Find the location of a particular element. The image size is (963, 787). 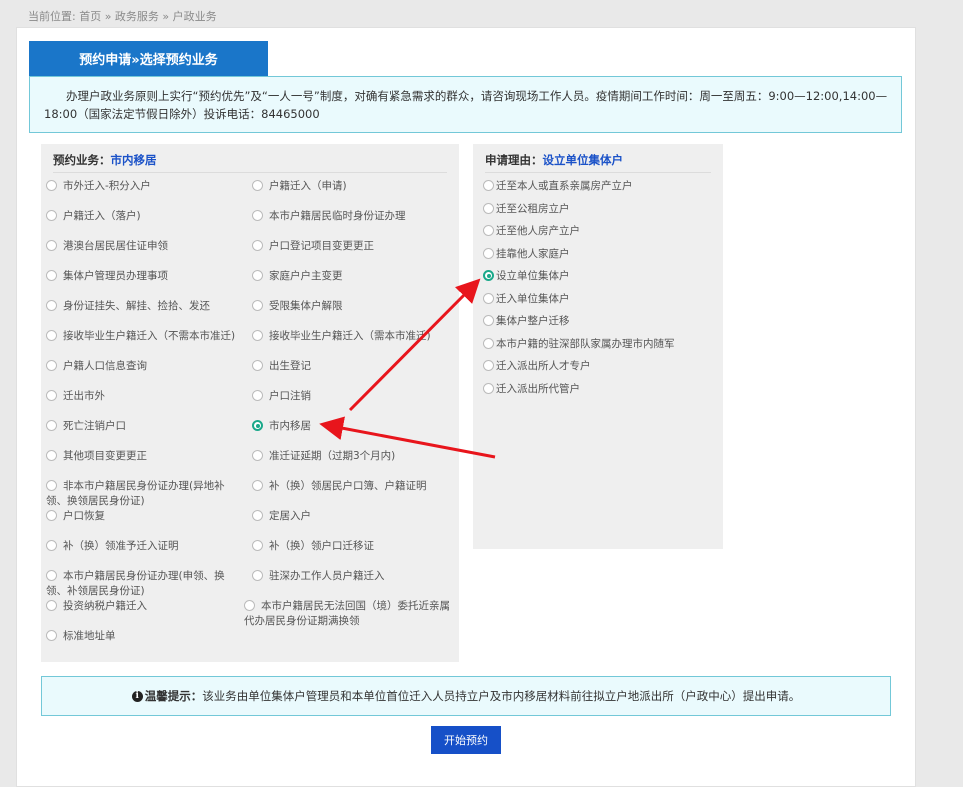

radio-option: 挂靠他人家庭户 is located at coordinates (598, 254).